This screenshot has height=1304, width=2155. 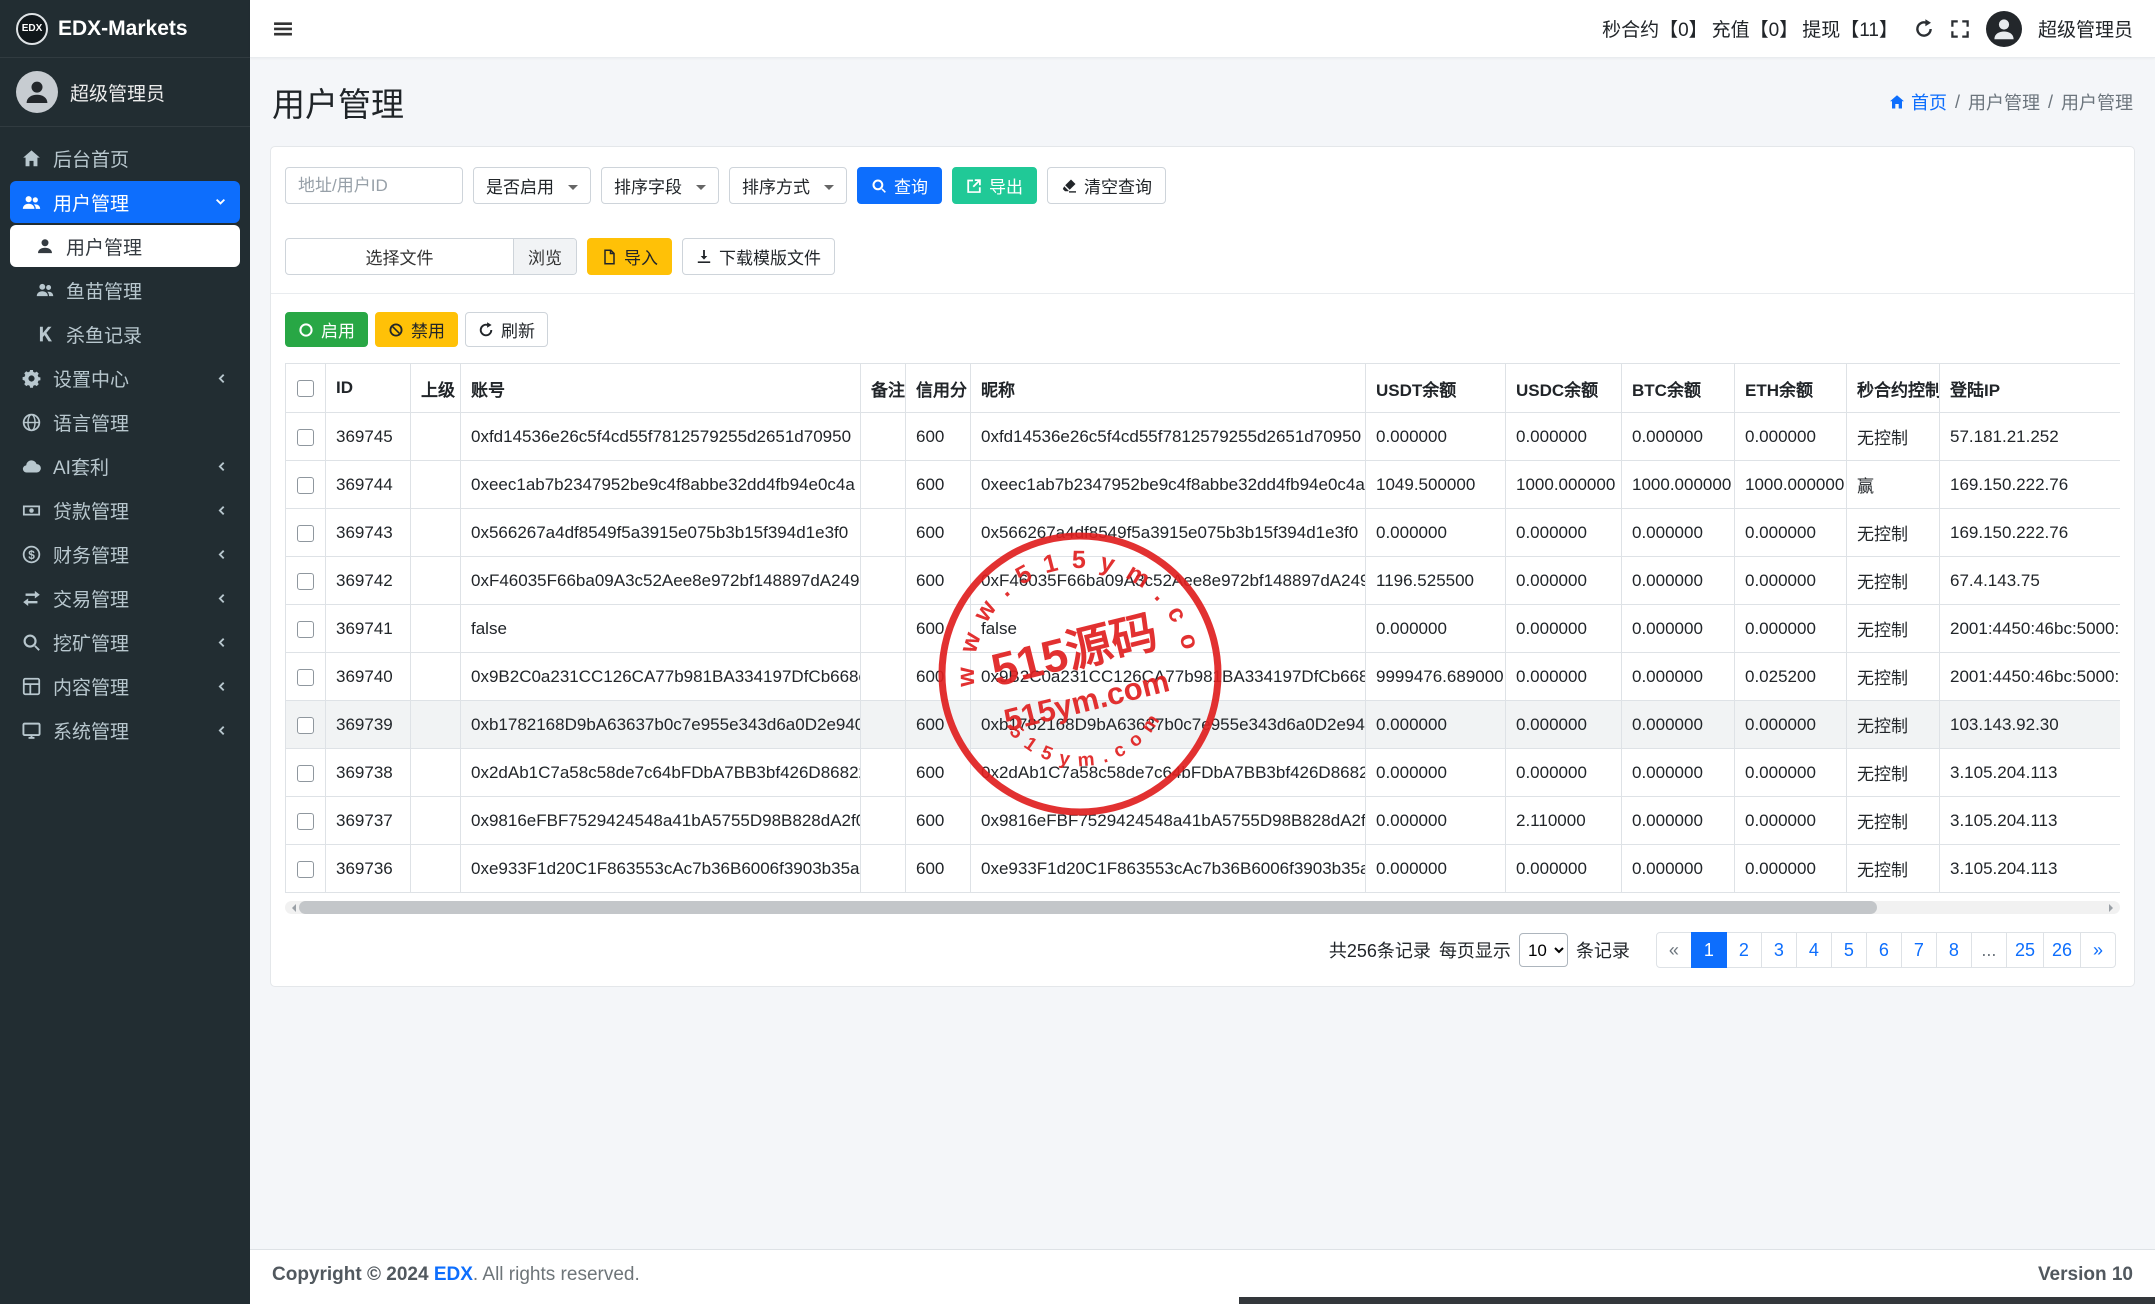 I want to click on pager-page-5: 5, so click(x=1848, y=950).